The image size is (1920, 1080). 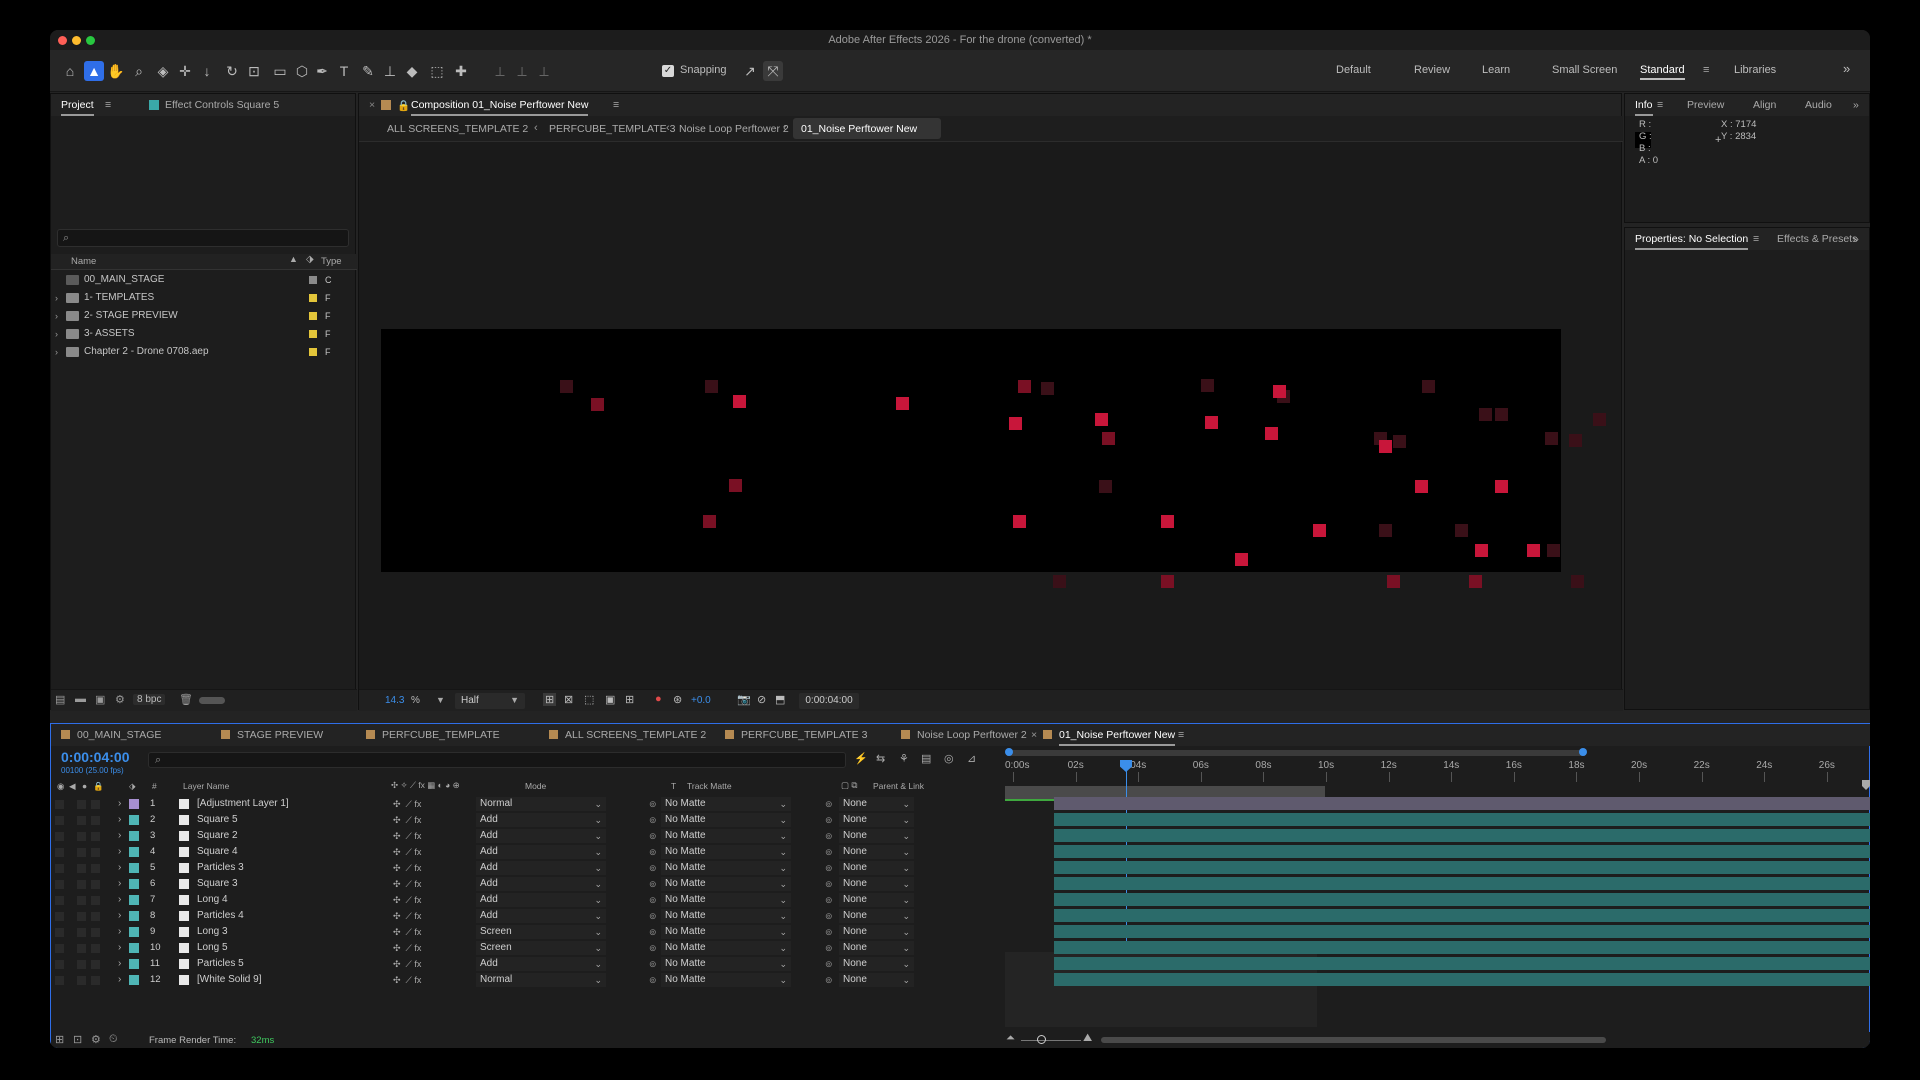 I want to click on comp-end-marker, so click(x=1866, y=785).